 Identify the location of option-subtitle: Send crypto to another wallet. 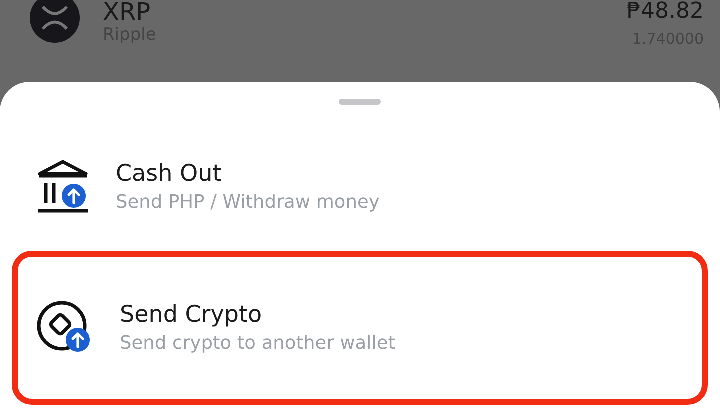
(258, 344).